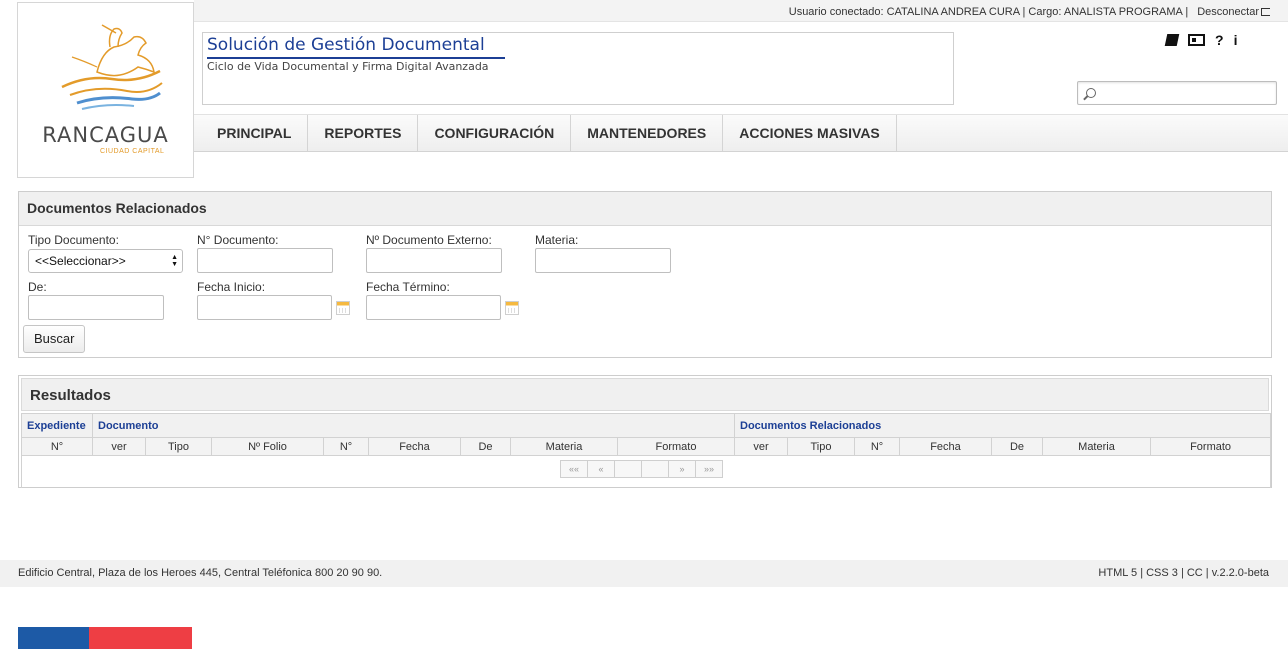 The width and height of the screenshot is (1288, 653). What do you see at coordinates (57, 446) in the screenshot?
I see `col-expediente-n: N°` at bounding box center [57, 446].